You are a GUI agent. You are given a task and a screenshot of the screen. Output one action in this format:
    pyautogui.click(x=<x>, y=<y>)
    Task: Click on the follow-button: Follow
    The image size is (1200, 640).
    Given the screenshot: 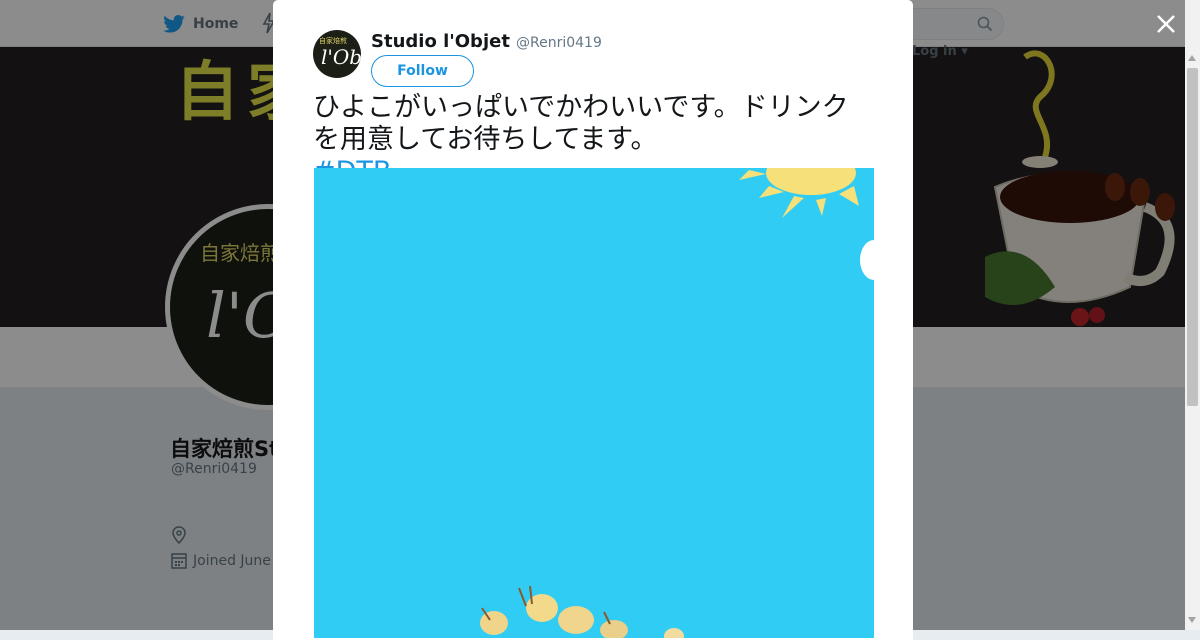 What is the action you would take?
    pyautogui.click(x=422, y=71)
    